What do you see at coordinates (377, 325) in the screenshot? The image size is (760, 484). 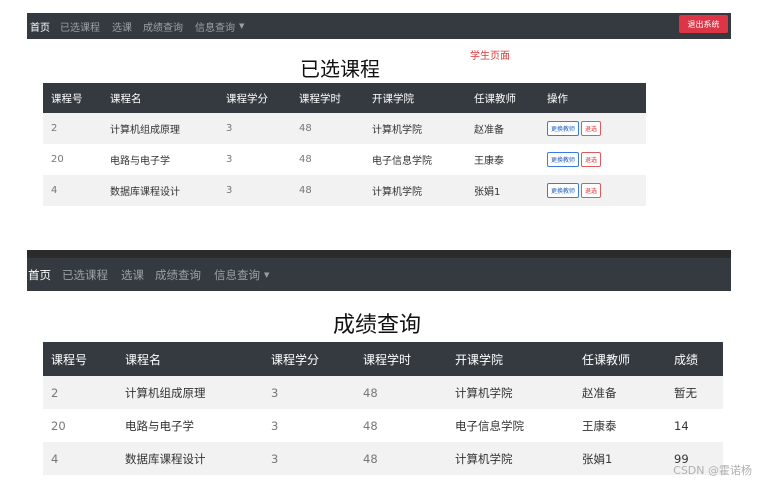 I see `page-title-grades: 成绩查询` at bounding box center [377, 325].